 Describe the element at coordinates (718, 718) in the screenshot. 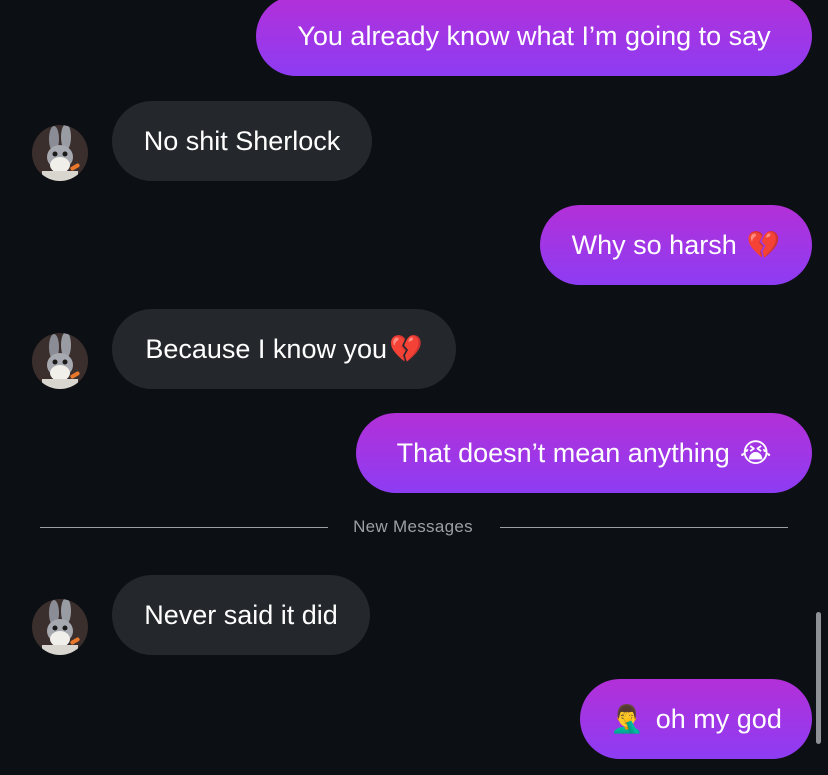

I see `message-text: oh my god` at that location.